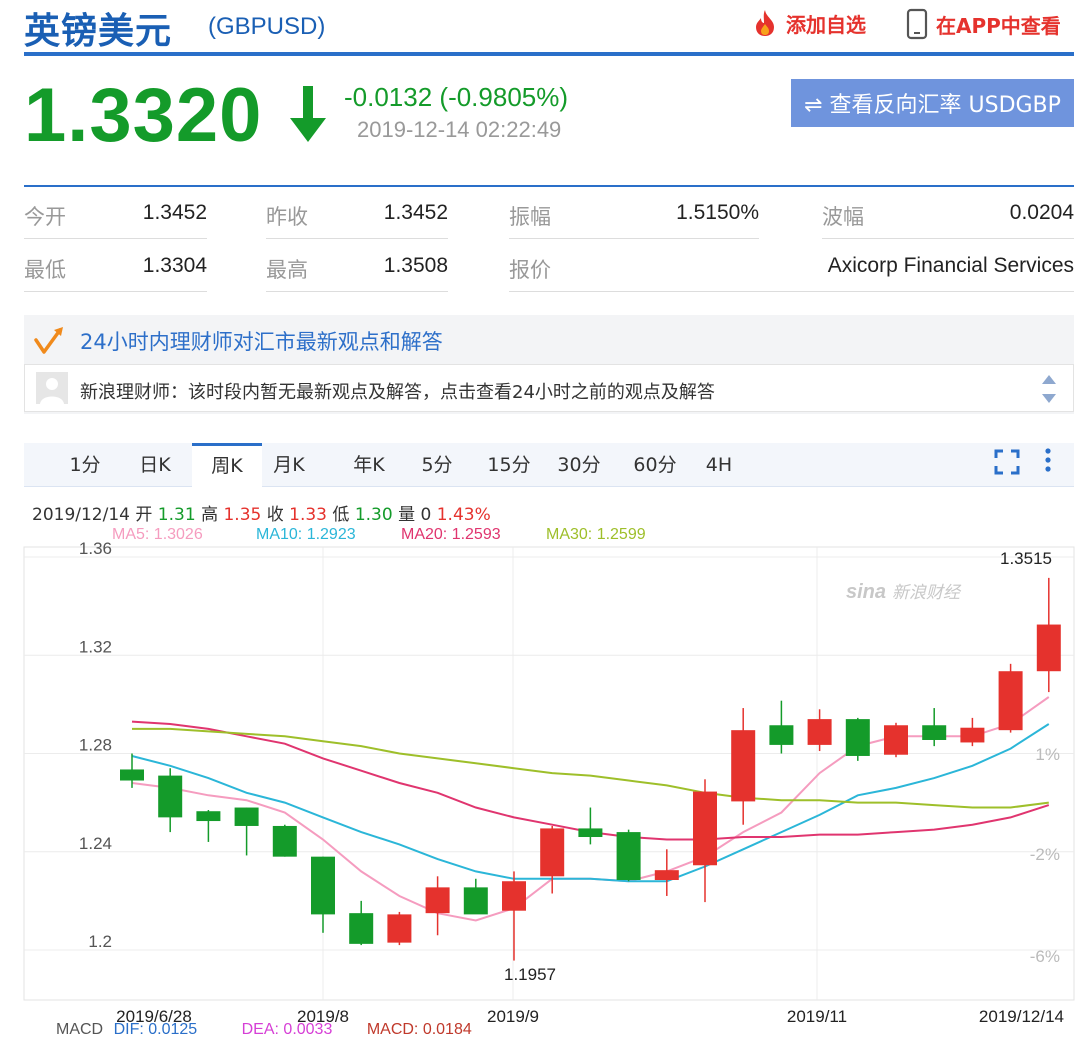 The height and width of the screenshot is (1039, 1080). Describe the element at coordinates (100, 941) in the screenshot. I see `y-tick-label: 1.2` at that location.